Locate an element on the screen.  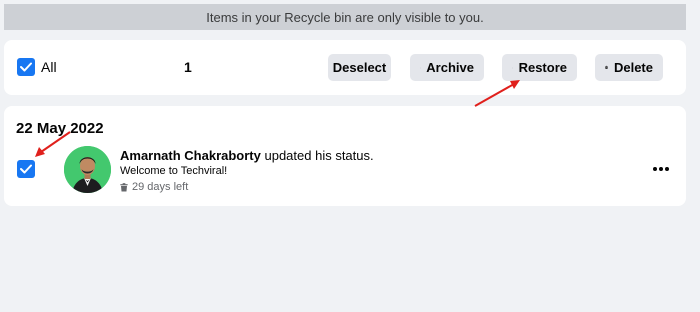
delete-button: Delete is located at coordinates (629, 67).